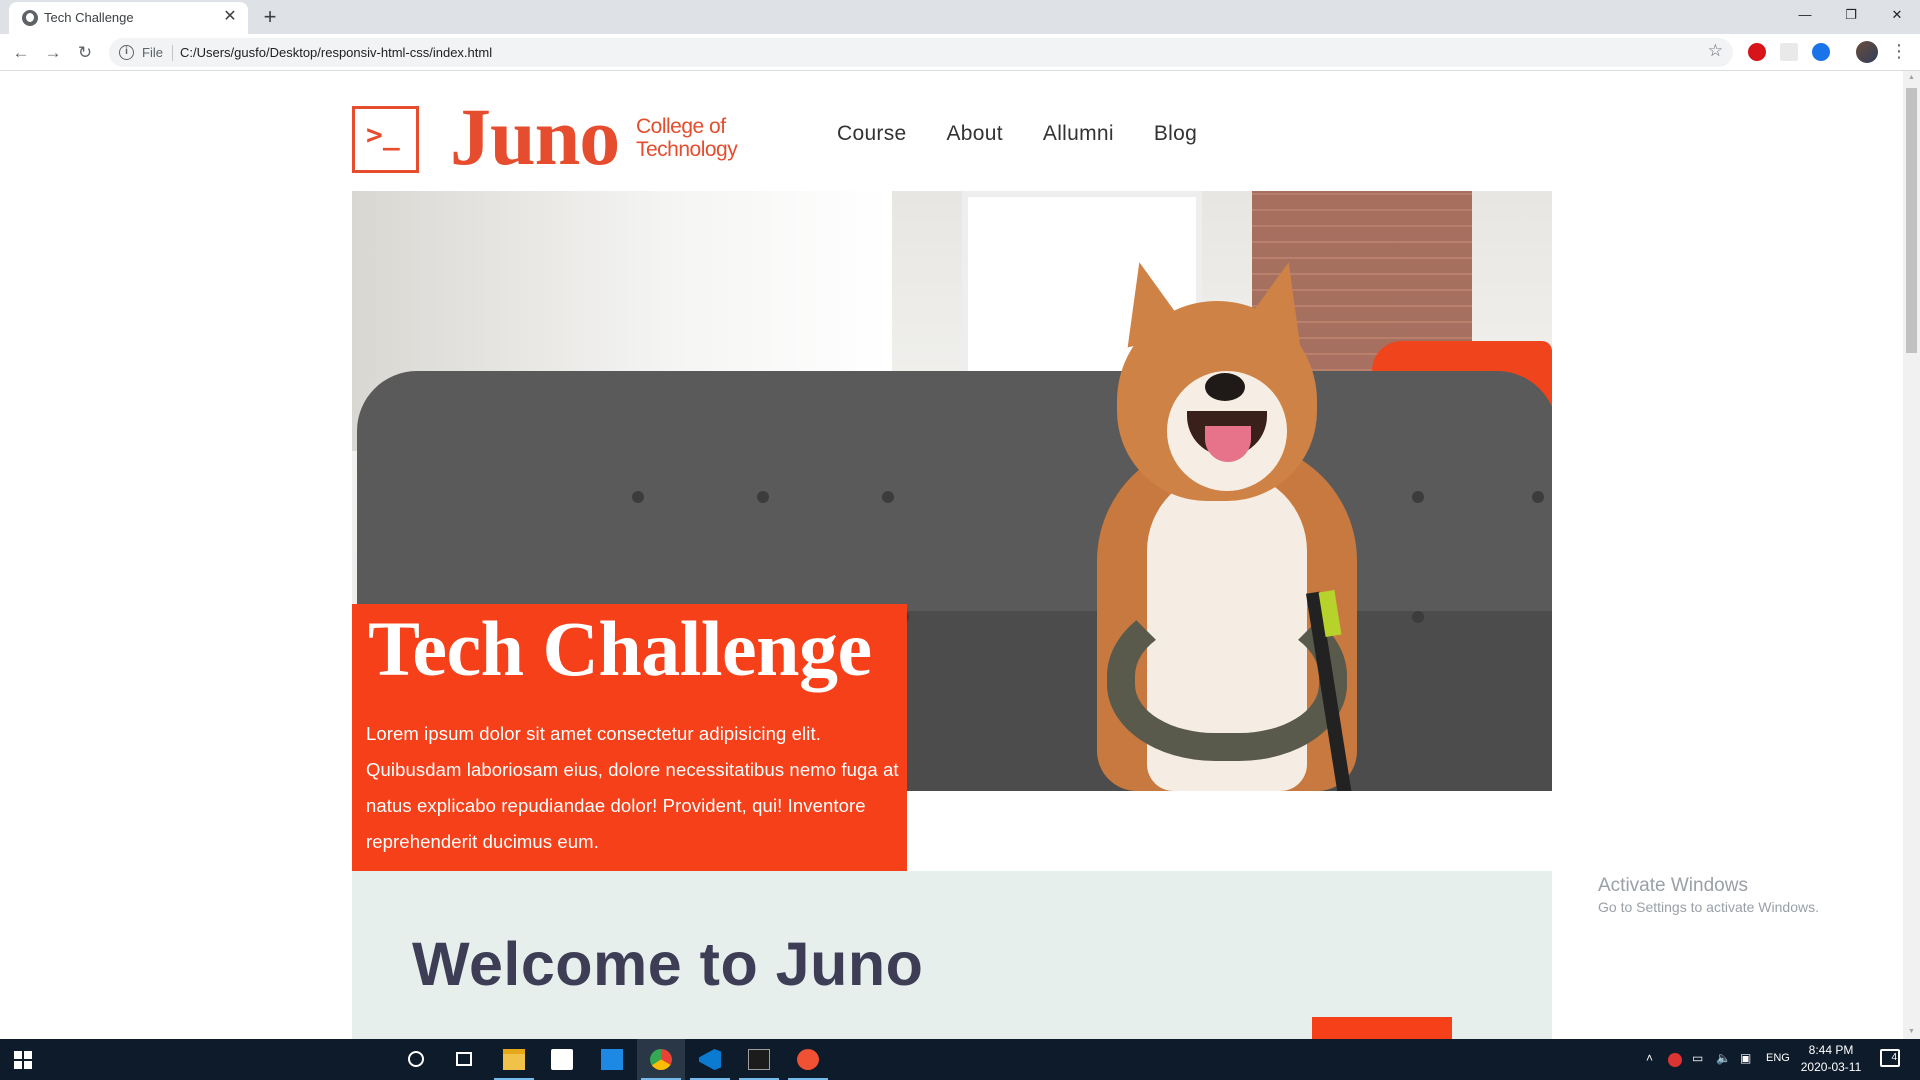 The height and width of the screenshot is (1080, 1920). Describe the element at coordinates (85, 53) in the screenshot. I see `reload-icon: ↻` at that location.